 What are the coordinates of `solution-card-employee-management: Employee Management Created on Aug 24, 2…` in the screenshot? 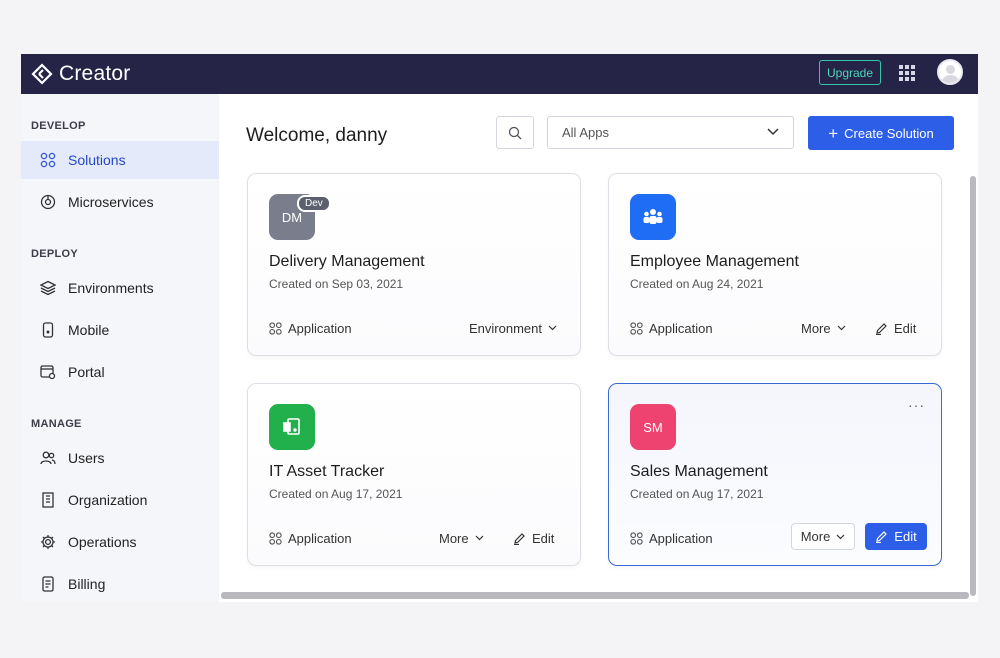 It's located at (775, 264).